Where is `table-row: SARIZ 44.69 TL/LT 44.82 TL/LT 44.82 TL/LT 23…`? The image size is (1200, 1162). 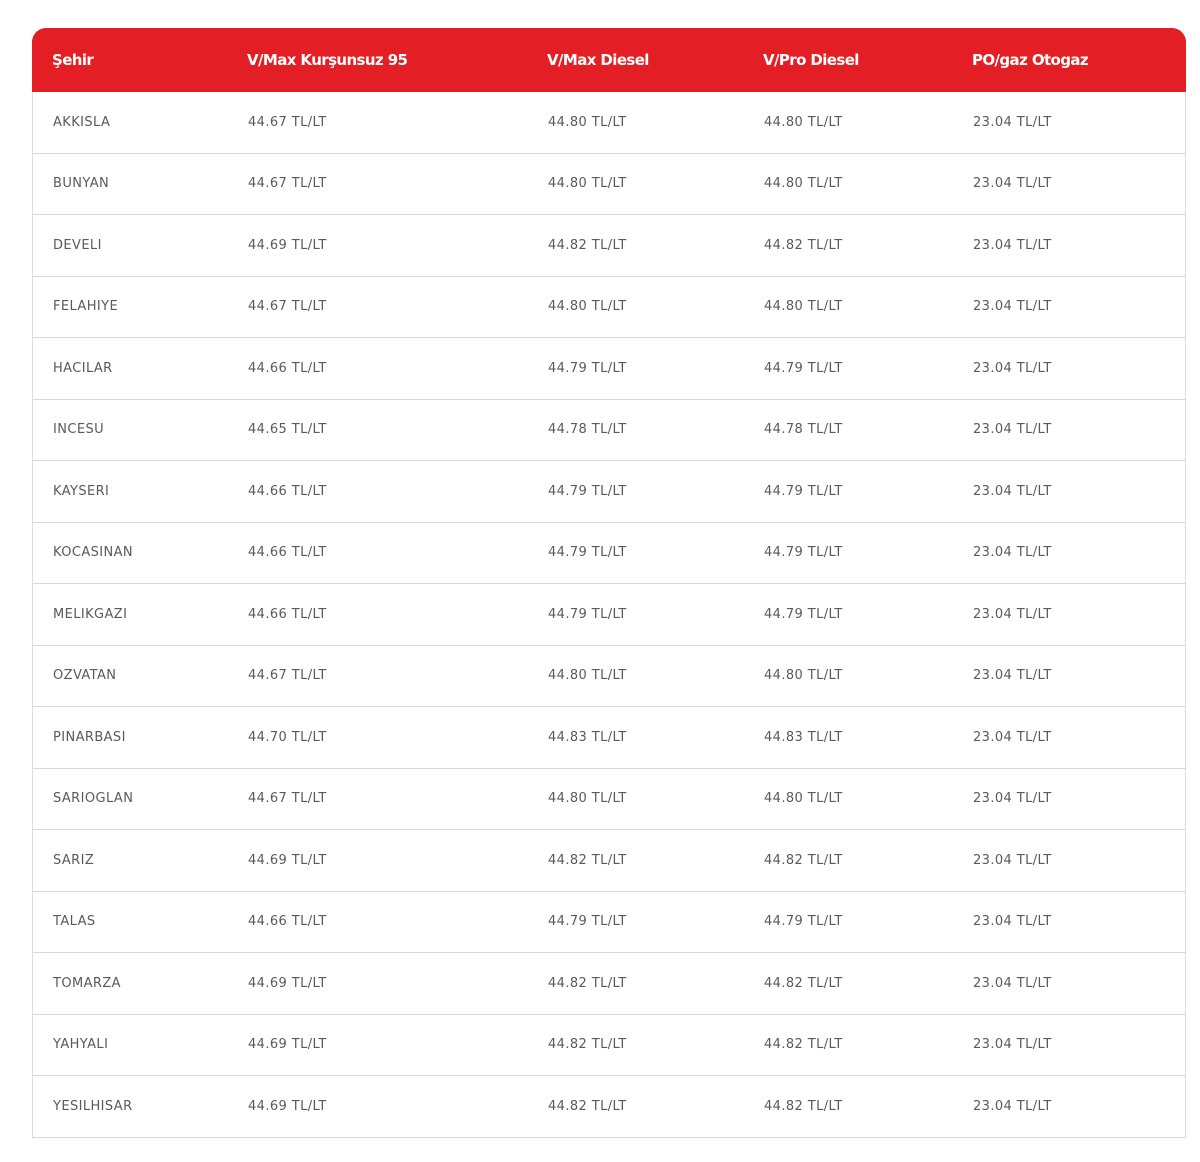 table-row: SARIZ 44.69 TL/LT 44.82 TL/LT 44.82 TL/LT 23… is located at coordinates (609, 861).